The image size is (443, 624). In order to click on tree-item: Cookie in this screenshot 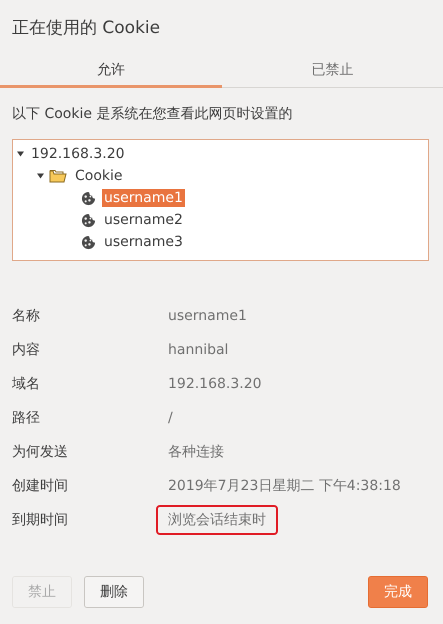, I will do `click(99, 176)`.